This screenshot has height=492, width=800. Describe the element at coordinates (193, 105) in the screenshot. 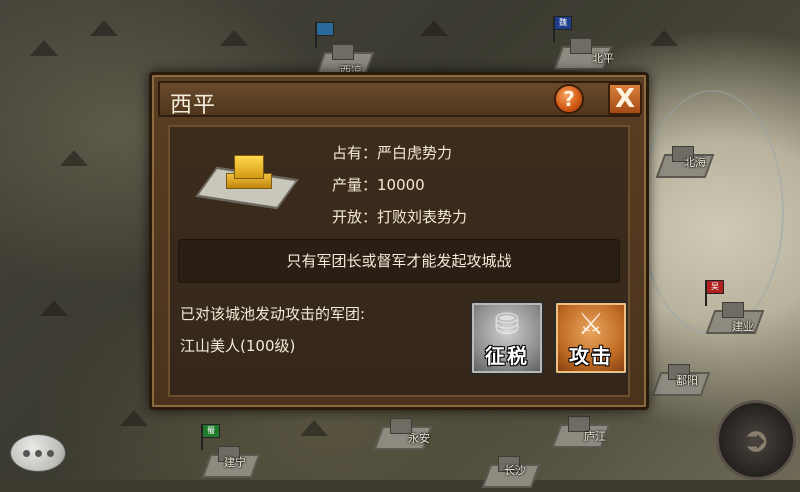

I see `dialog-title: 西平` at that location.